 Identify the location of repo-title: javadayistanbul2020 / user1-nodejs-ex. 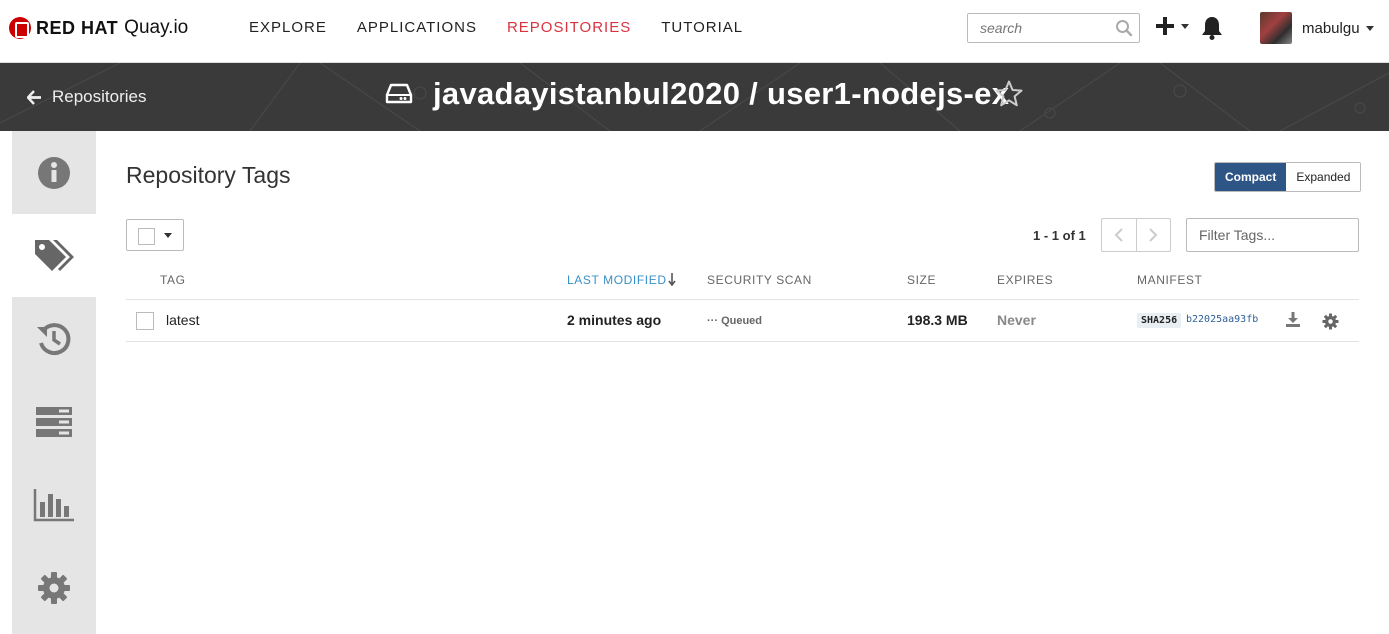
(697, 94).